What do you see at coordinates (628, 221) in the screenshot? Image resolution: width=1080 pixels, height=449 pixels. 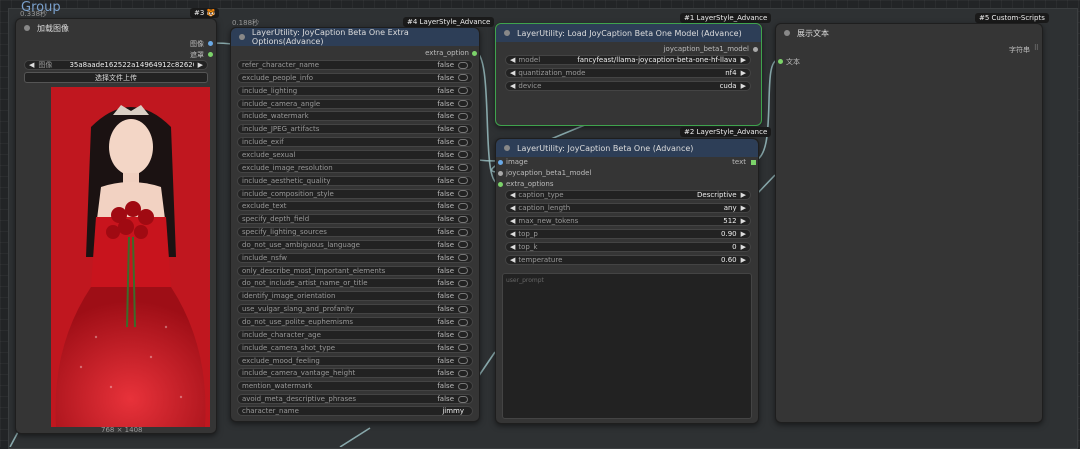 I see `combo-max-new-tokens: ◀ max_new_tokens 512 ▶` at bounding box center [628, 221].